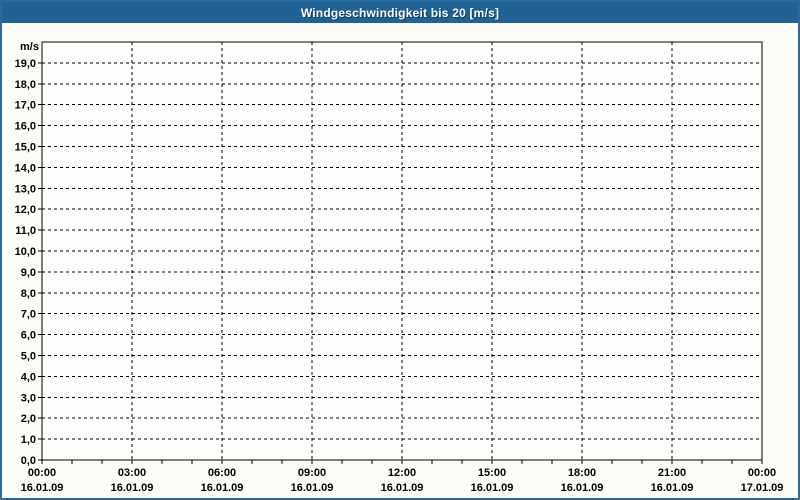  I want to click on y-tick-label: 9,0, so click(28, 273).